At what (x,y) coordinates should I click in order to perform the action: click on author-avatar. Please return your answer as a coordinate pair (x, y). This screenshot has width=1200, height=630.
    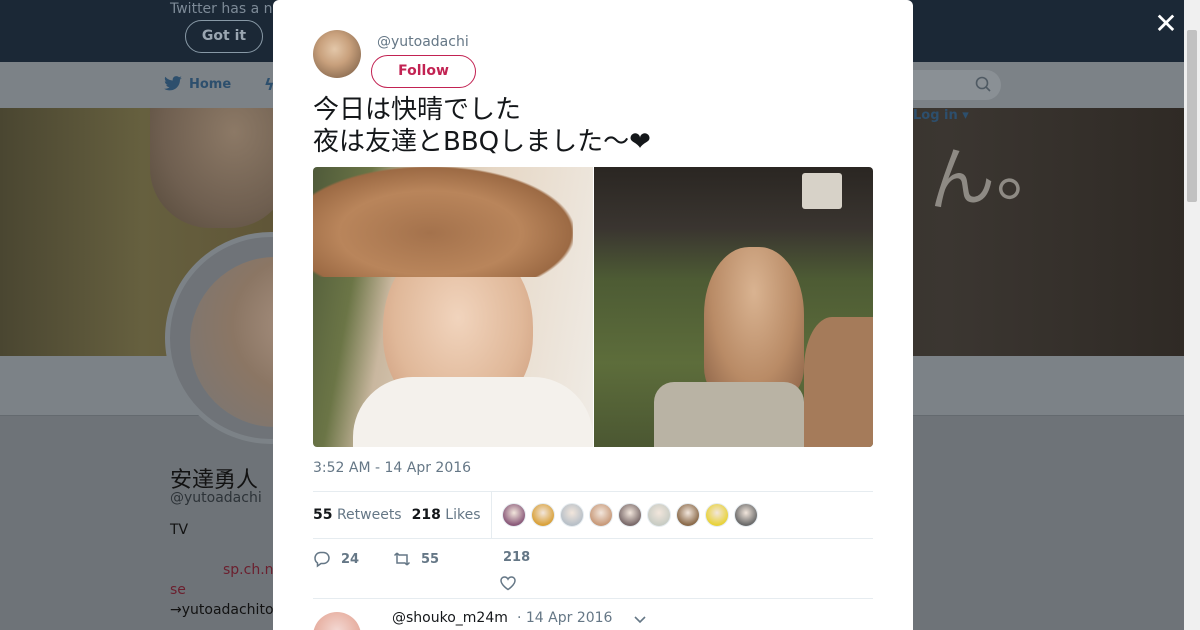
    Looking at the image, I should click on (337, 54).